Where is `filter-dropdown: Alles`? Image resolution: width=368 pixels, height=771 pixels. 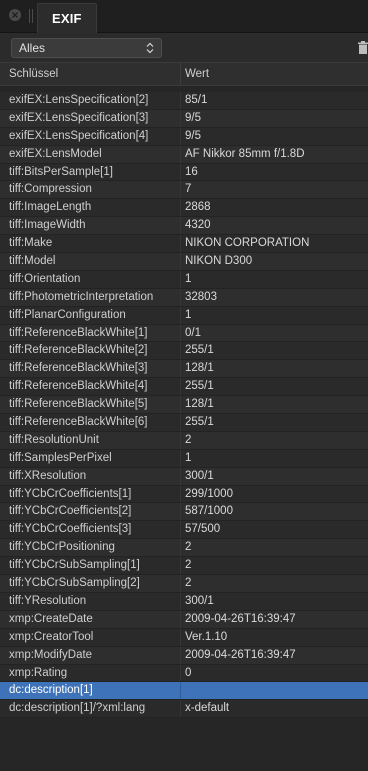
filter-dropdown: Alles is located at coordinates (86, 48).